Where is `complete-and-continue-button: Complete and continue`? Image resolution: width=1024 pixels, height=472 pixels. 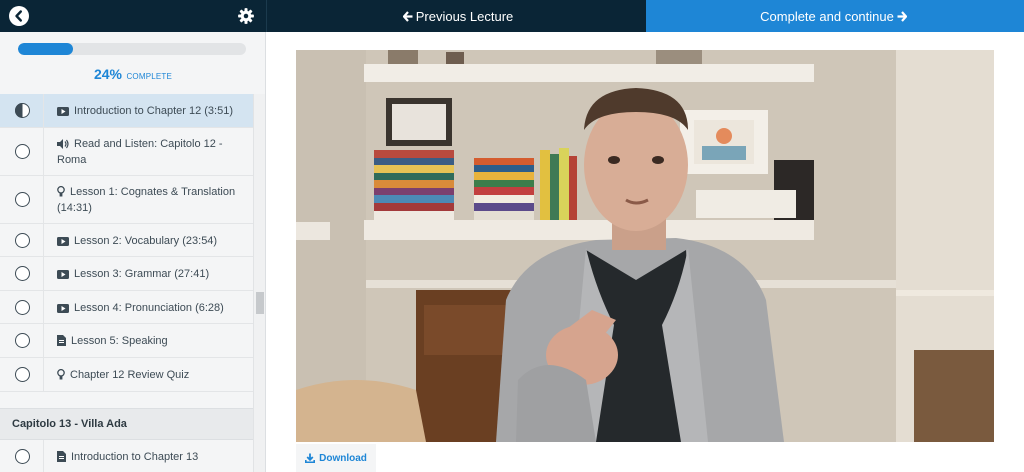
complete-and-continue-button: Complete and continue is located at coordinates (835, 16).